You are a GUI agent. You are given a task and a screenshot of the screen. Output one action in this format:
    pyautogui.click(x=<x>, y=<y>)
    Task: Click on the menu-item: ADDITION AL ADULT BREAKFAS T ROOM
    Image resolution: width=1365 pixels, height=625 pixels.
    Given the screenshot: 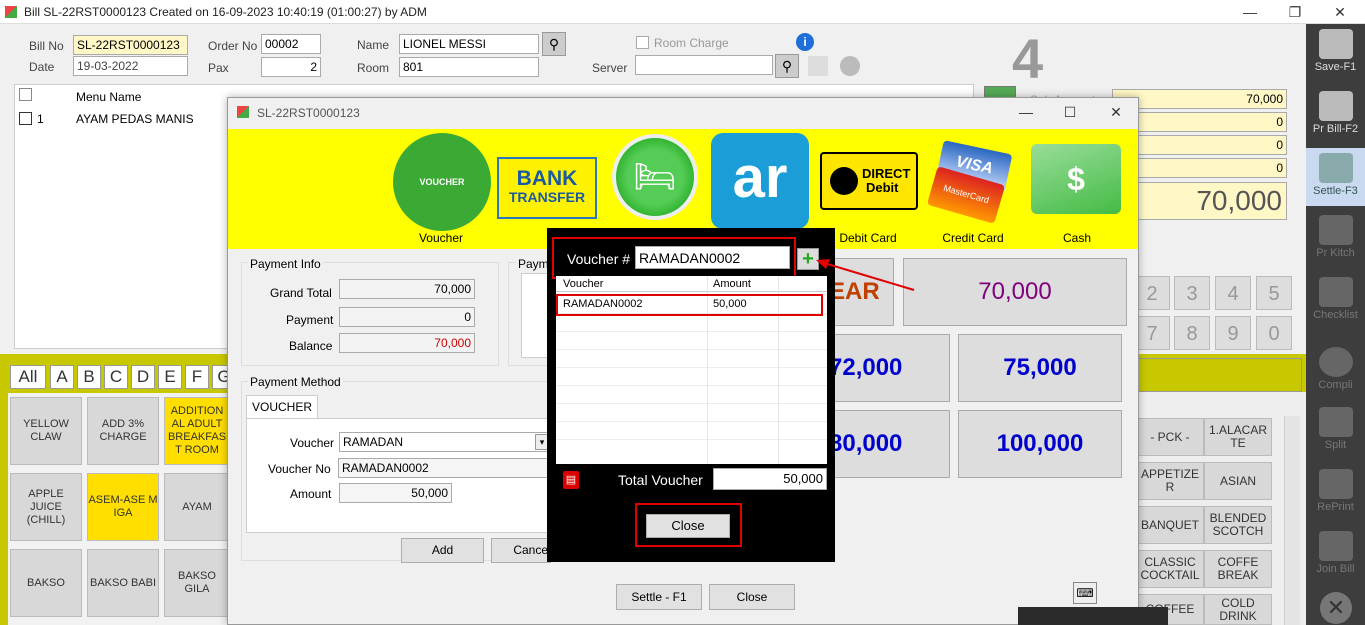 What is the action you would take?
    pyautogui.click(x=197, y=431)
    